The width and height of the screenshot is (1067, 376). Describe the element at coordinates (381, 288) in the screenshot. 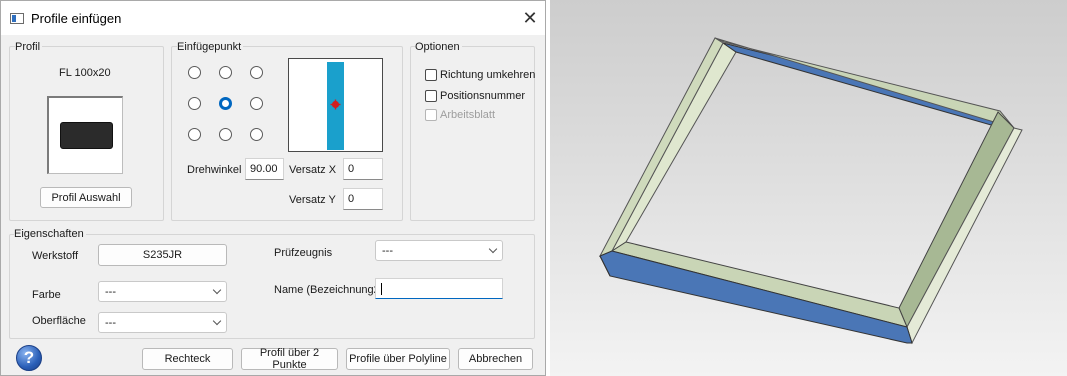

I see `text-caret` at that location.